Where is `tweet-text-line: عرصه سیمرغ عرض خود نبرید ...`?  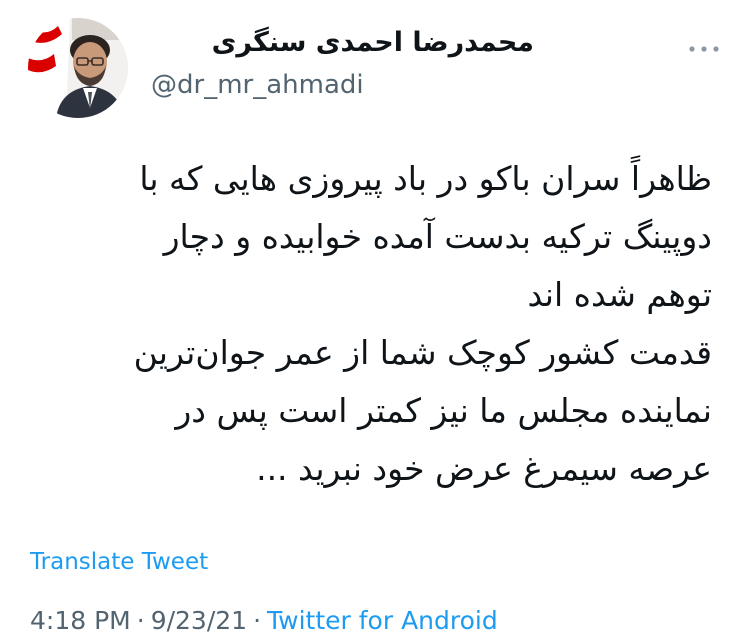
tweet-text-line: عرصه سیمرغ عرض خود نبرید ... is located at coordinates (484, 468).